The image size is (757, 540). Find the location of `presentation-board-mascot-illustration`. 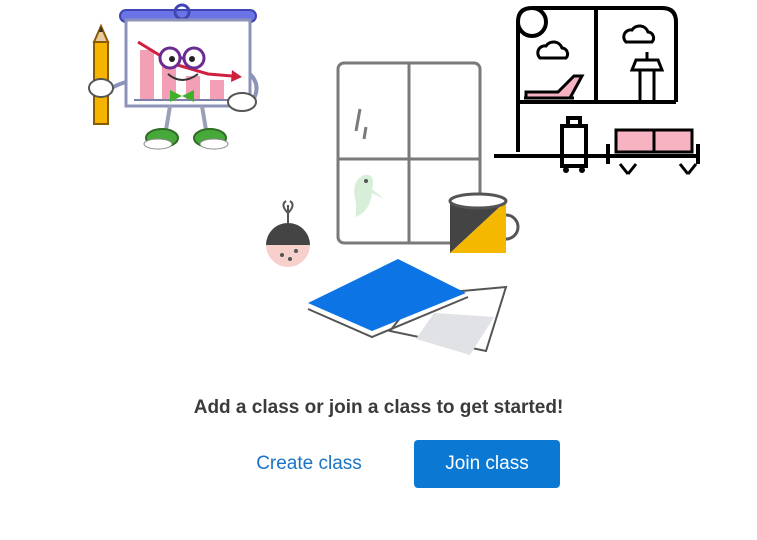

presentation-board-mascot-illustration is located at coordinates (173, 76).